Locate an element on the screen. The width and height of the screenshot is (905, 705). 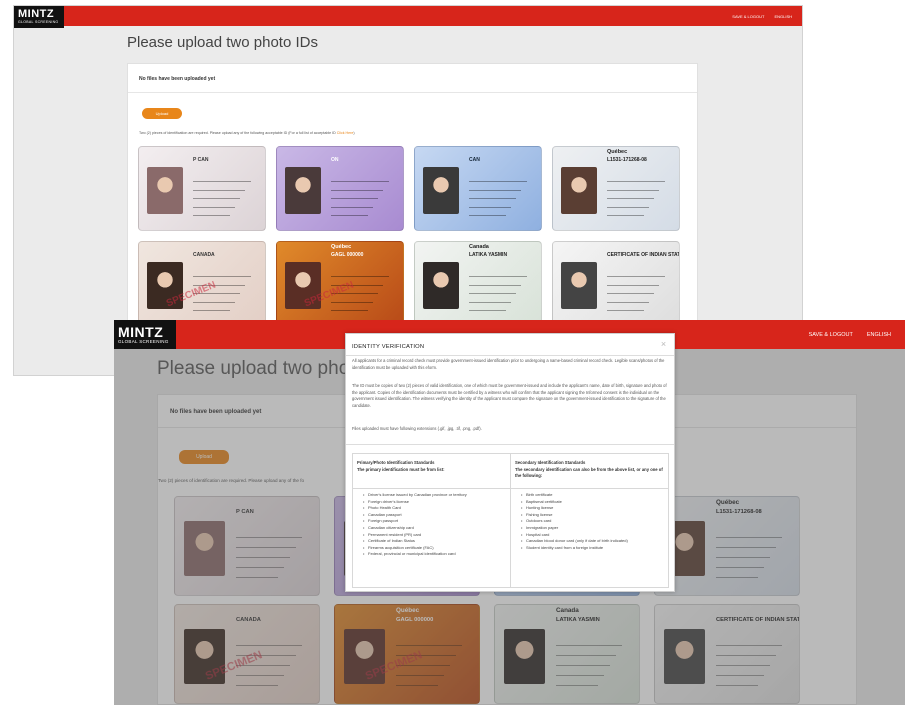
acceptable-id-link: Click Here is located at coordinates (345, 133).